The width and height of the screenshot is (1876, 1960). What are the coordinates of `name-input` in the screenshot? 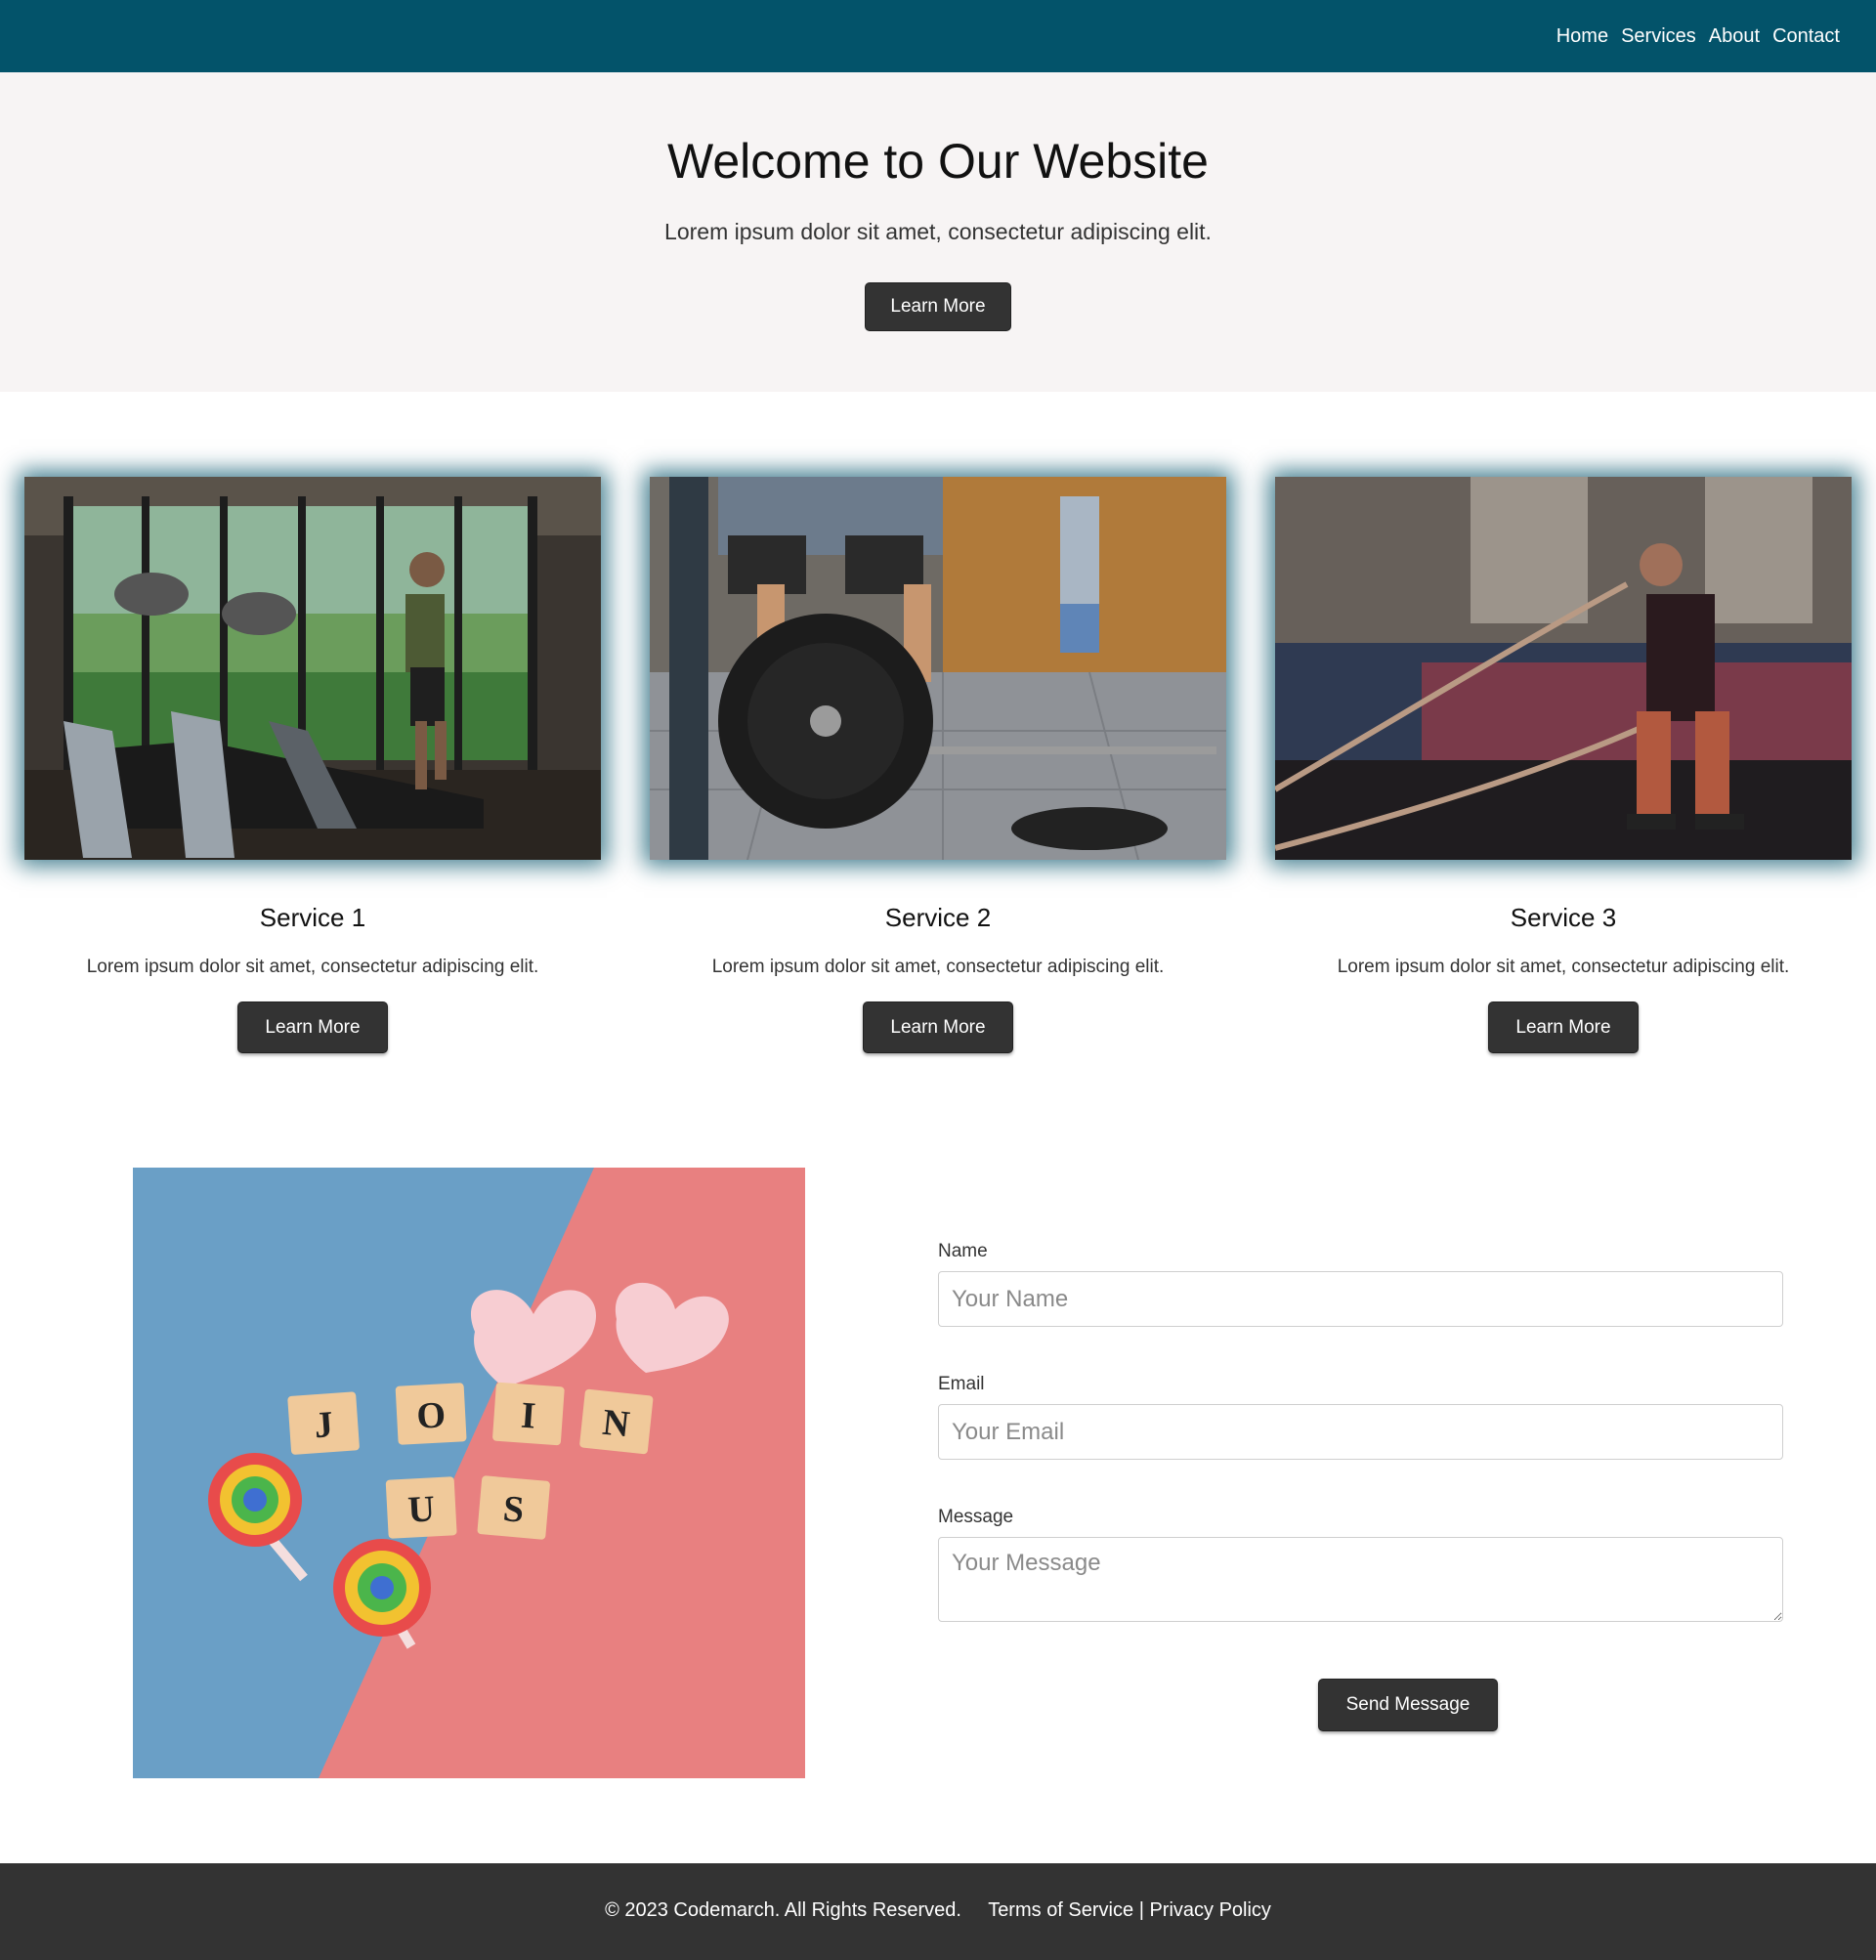 It's located at (1360, 1299).